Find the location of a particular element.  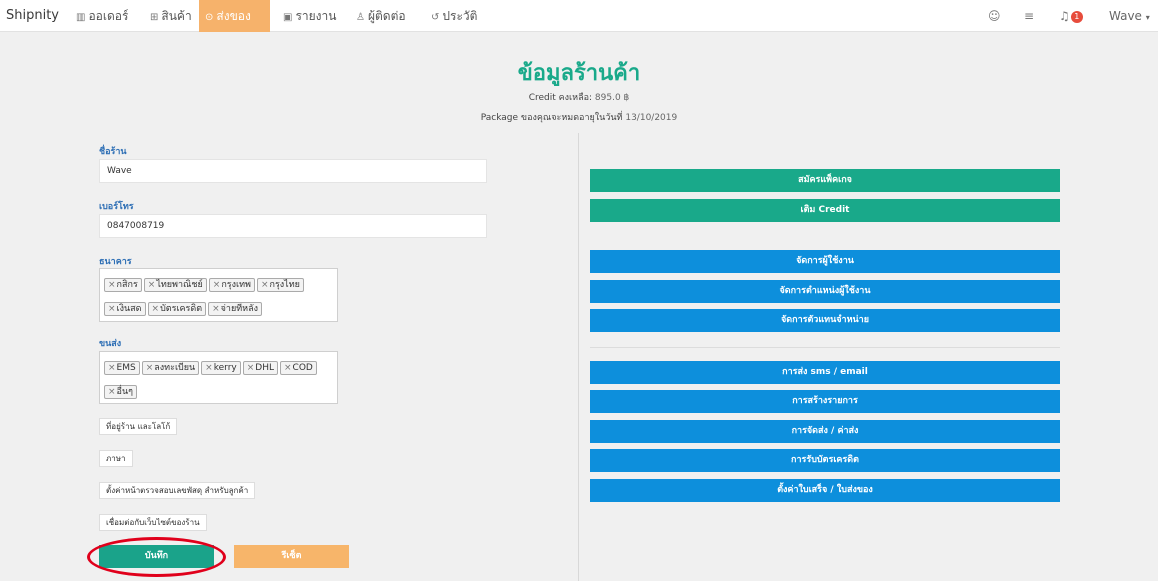

tag-shipping: ×อื่นๆ is located at coordinates (120, 392).